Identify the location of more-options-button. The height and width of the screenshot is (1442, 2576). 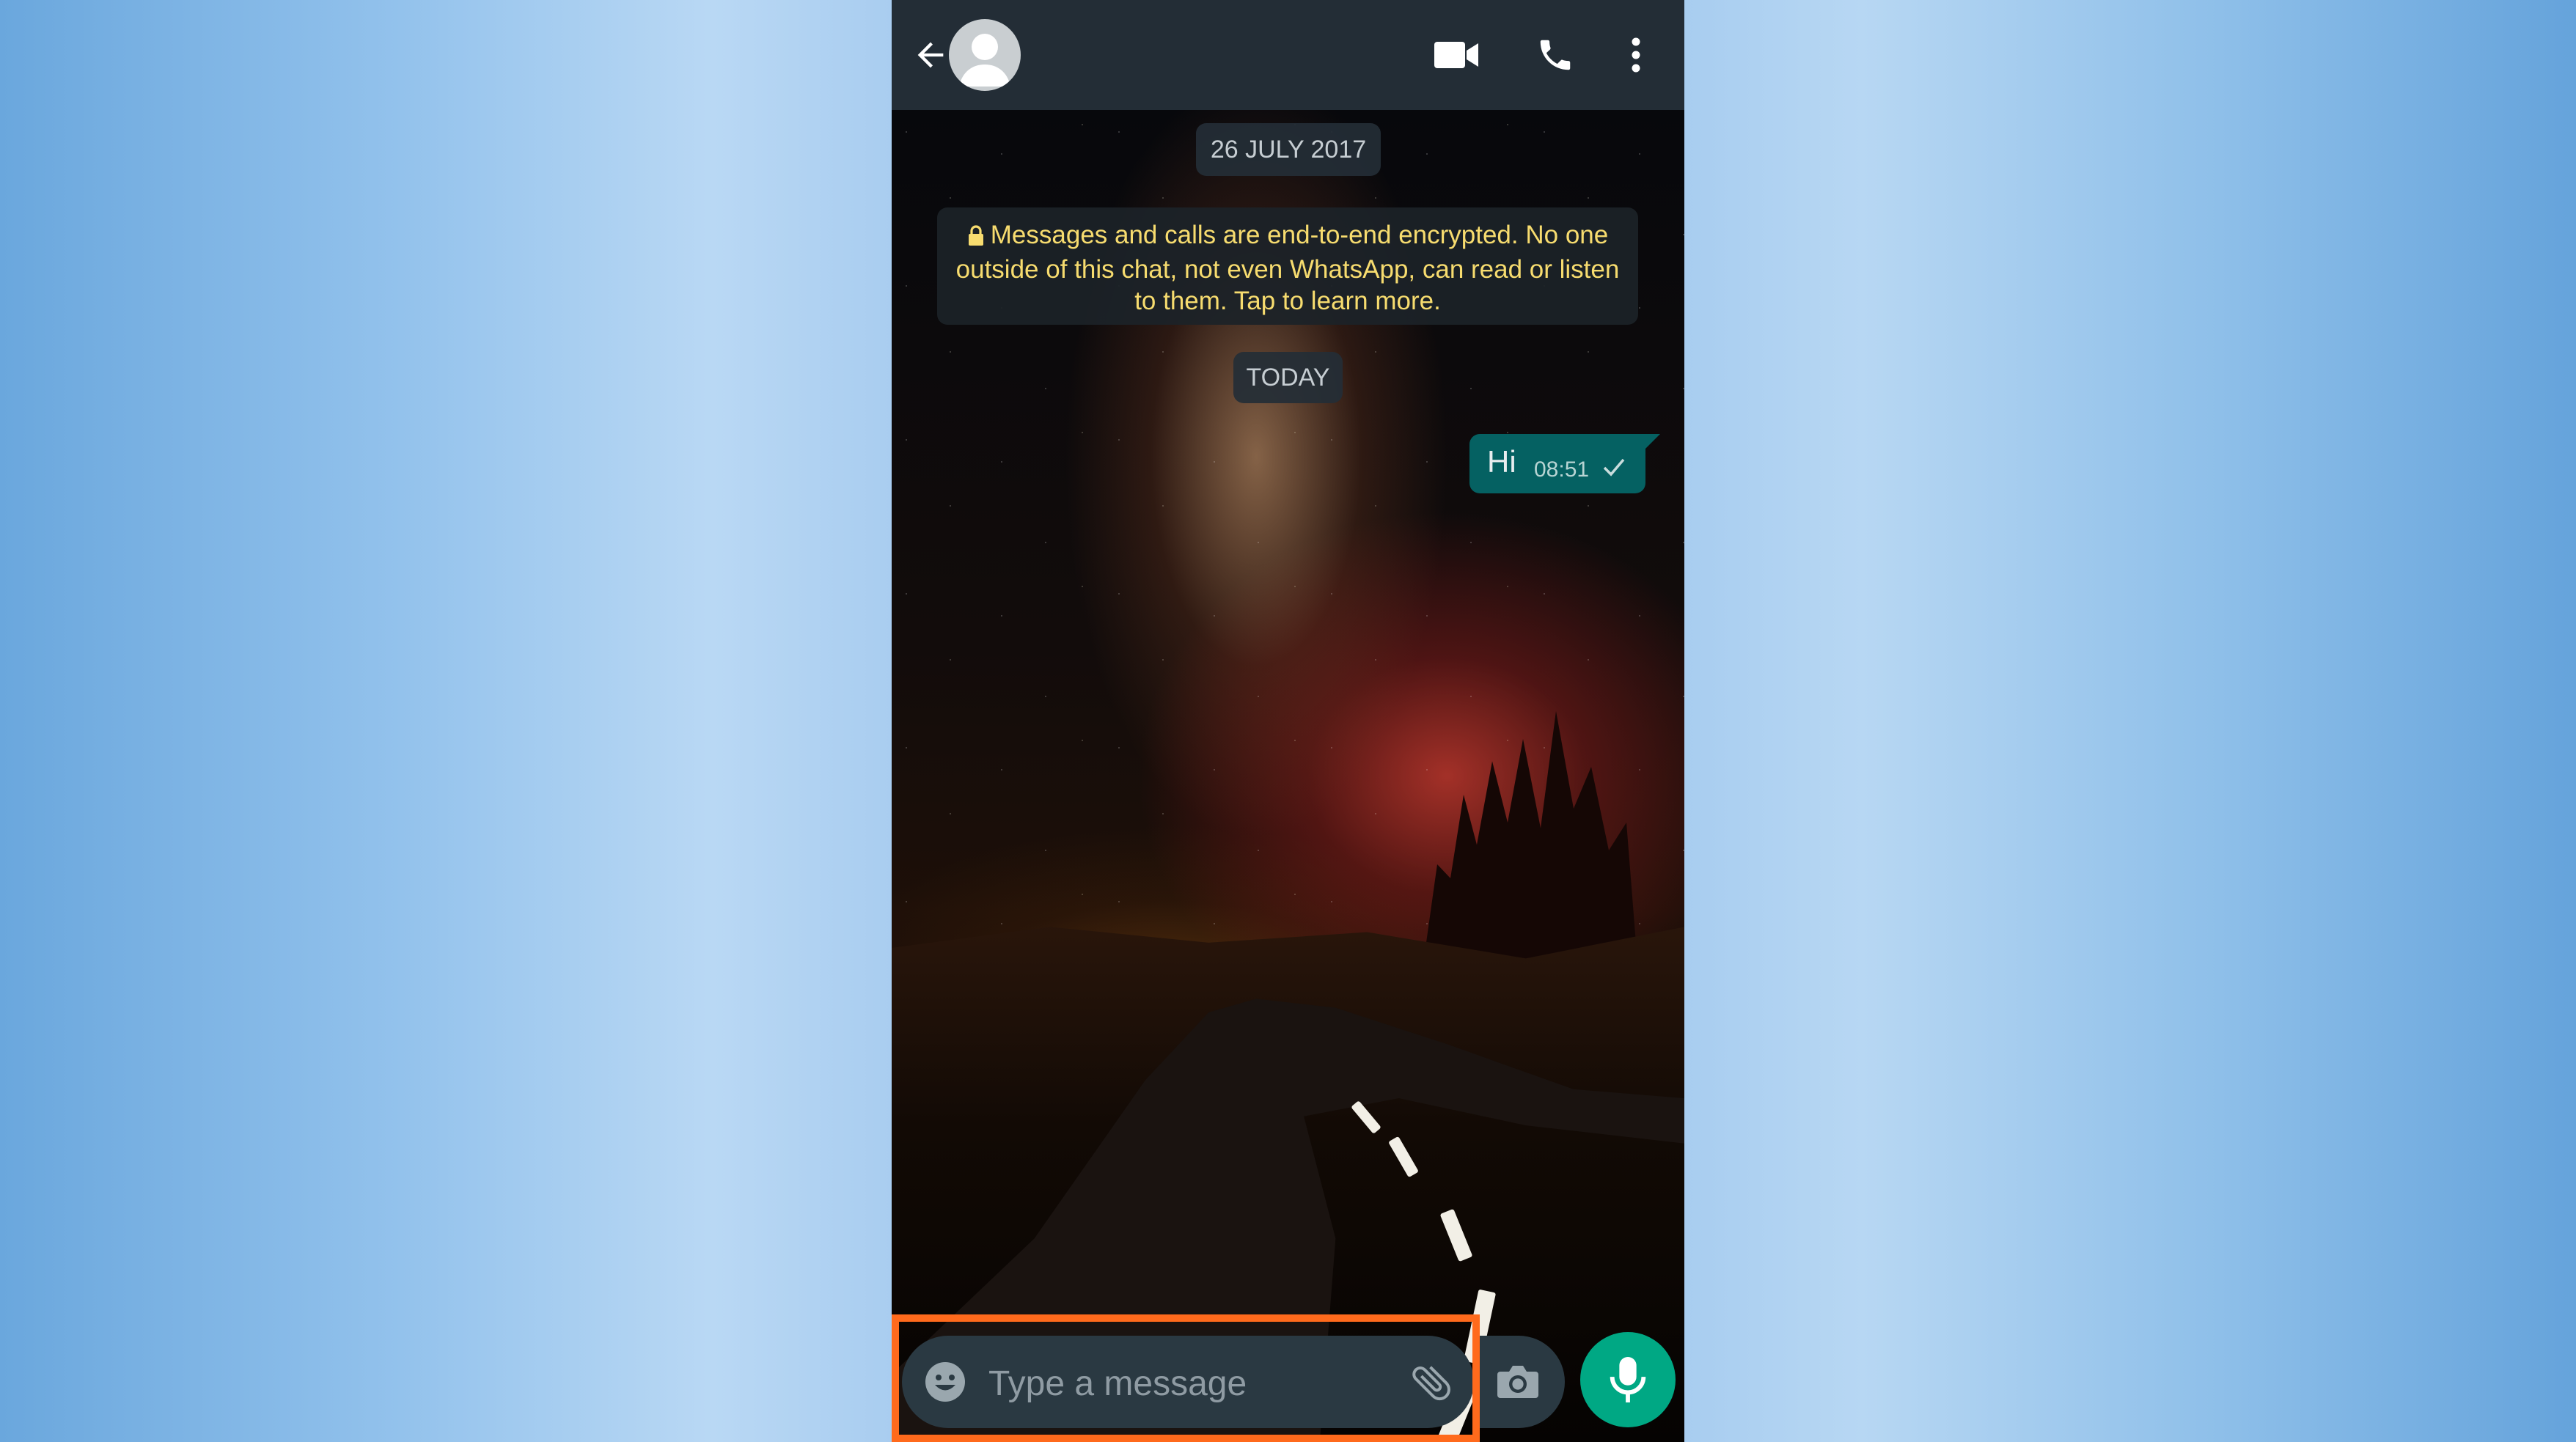
(1636, 55).